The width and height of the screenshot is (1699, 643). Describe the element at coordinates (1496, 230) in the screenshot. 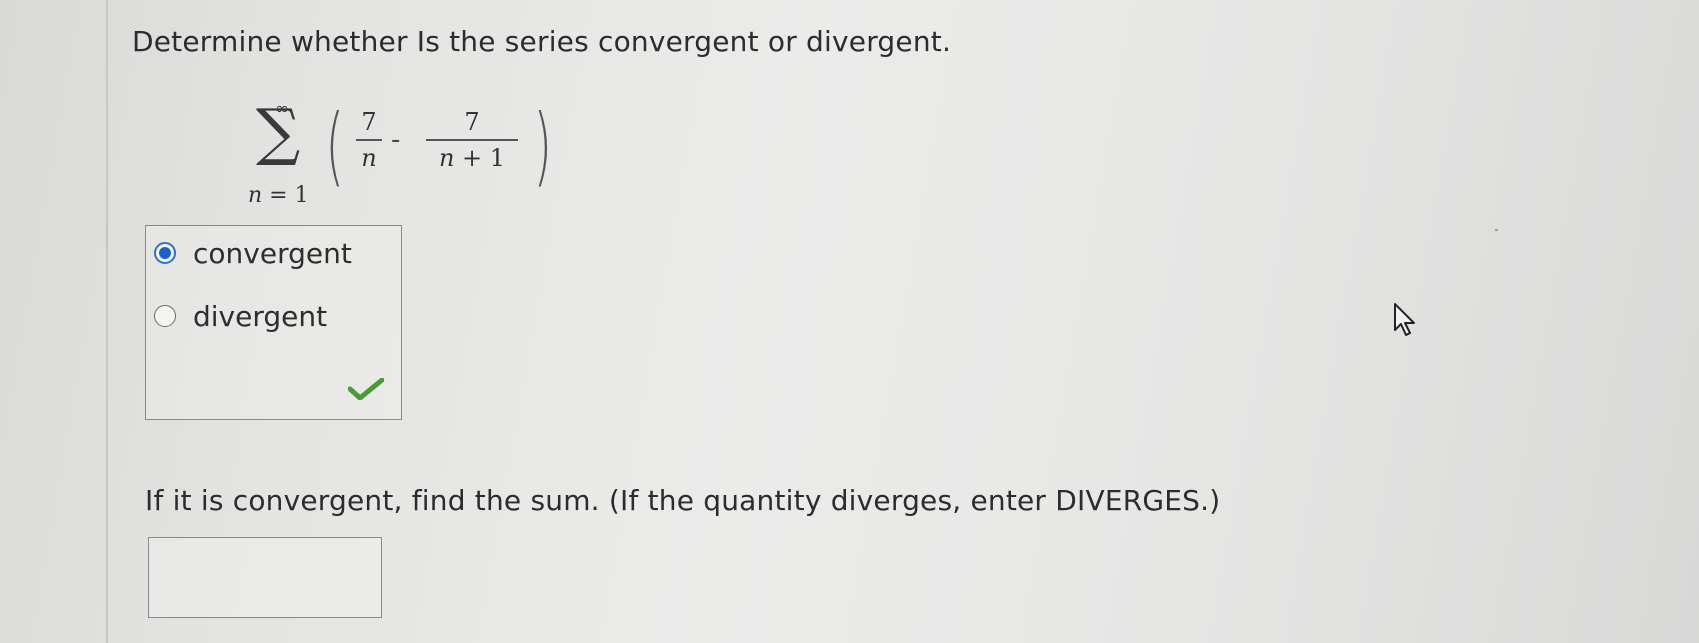

I see `screen-speck` at that location.